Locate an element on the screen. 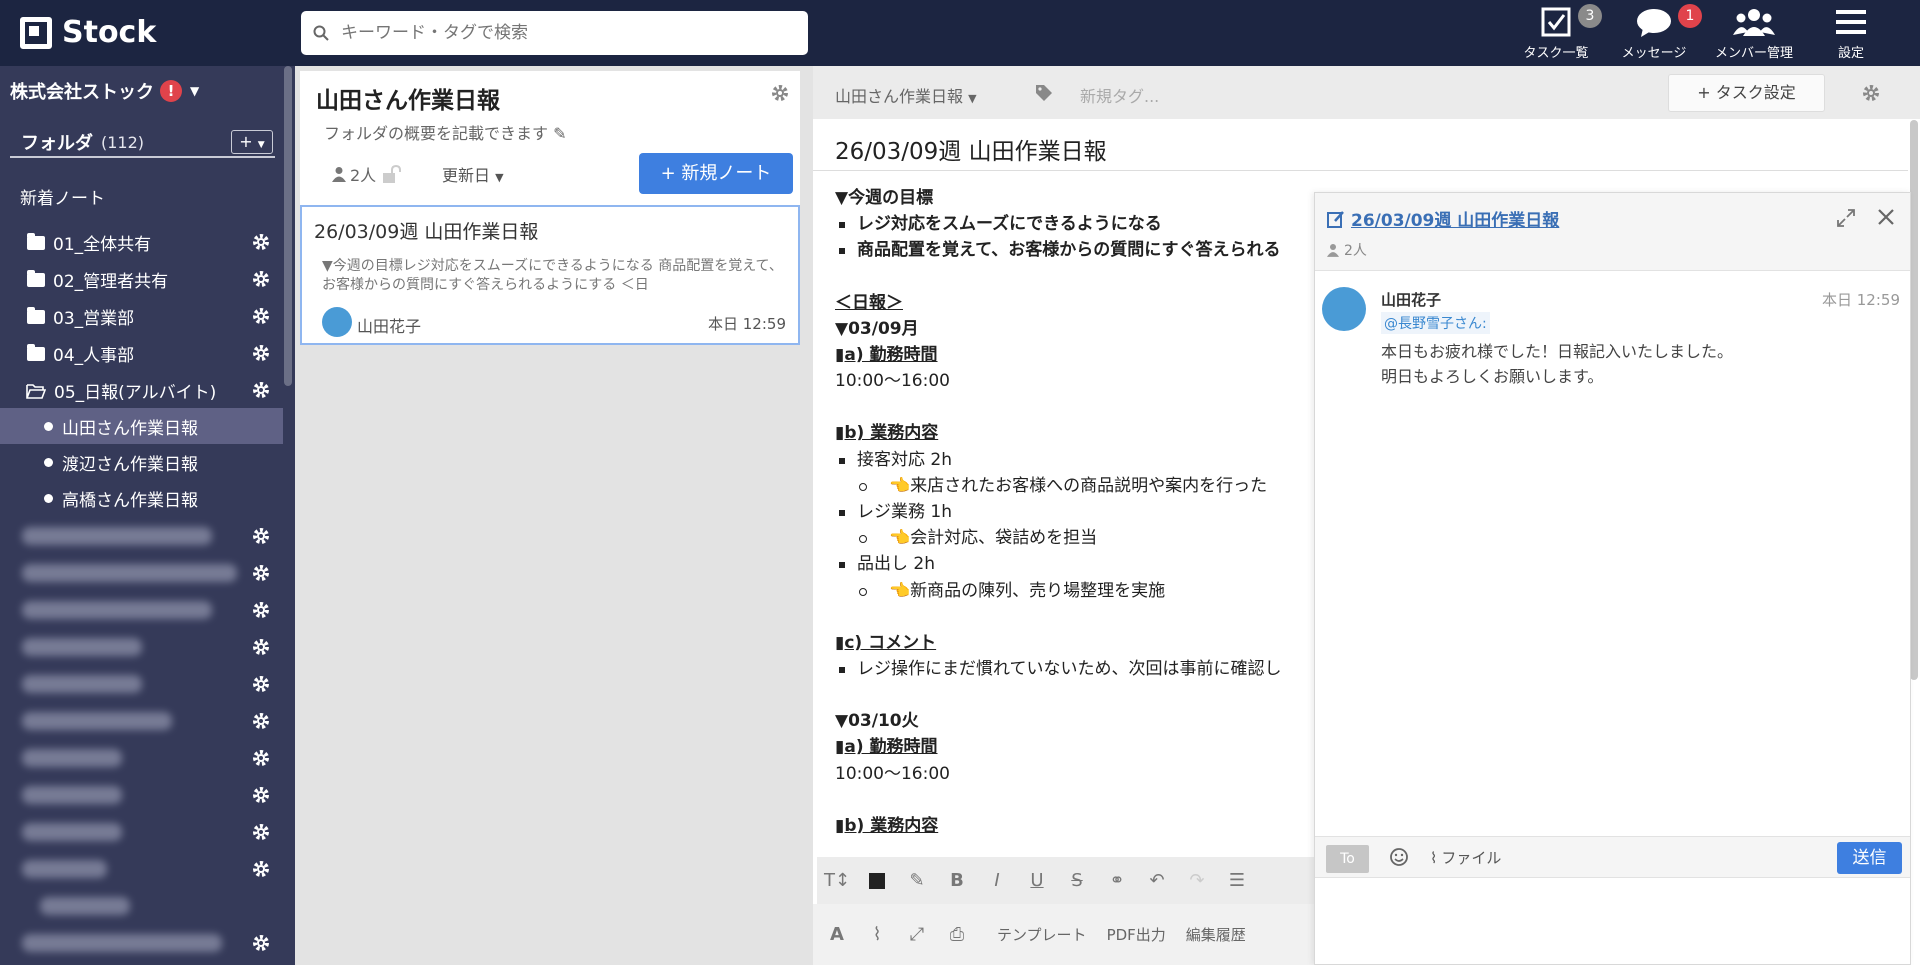  bullet-icon is located at coordinates (48, 426).